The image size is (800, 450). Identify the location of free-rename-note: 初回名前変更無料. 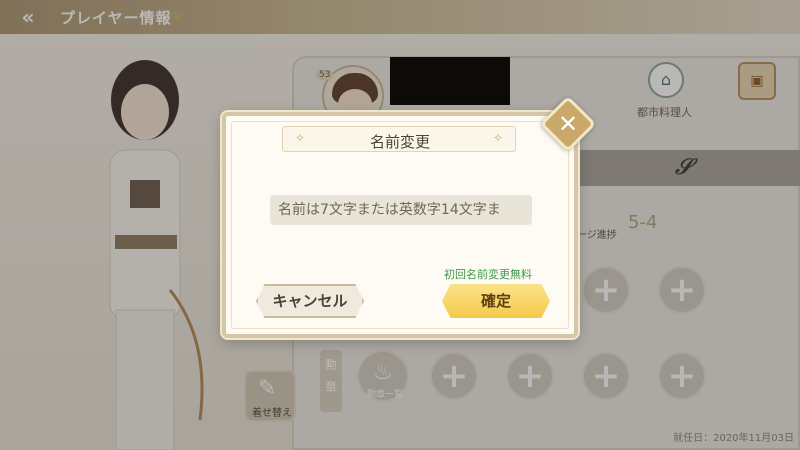
(488, 274).